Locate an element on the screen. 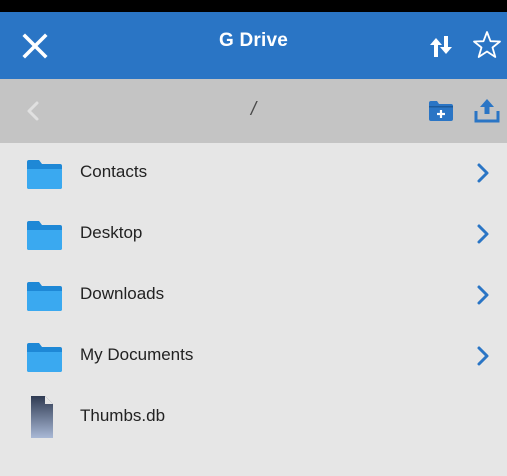 The height and width of the screenshot is (476, 507). star-outline-icon is located at coordinates (487, 44).